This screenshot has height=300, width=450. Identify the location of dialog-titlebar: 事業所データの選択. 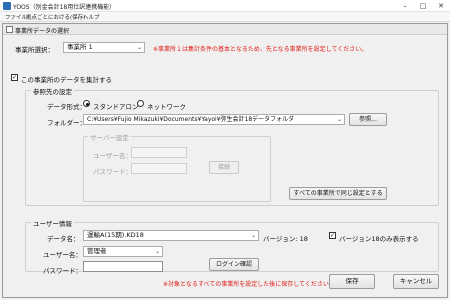
(225, 29).